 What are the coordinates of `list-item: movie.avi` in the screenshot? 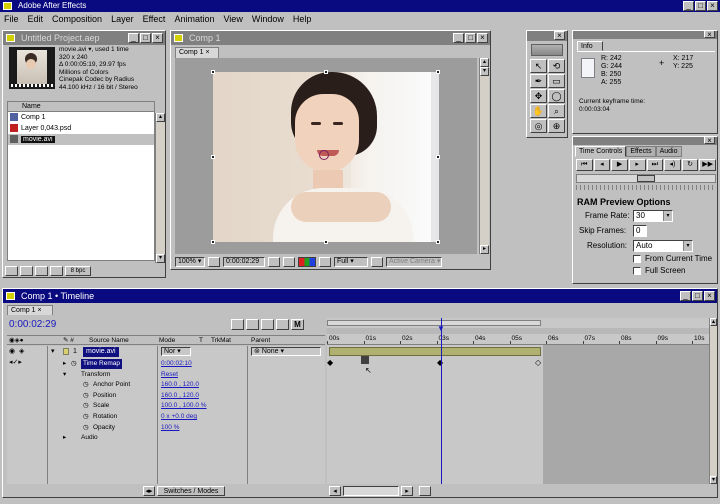 It's located at (81, 139).